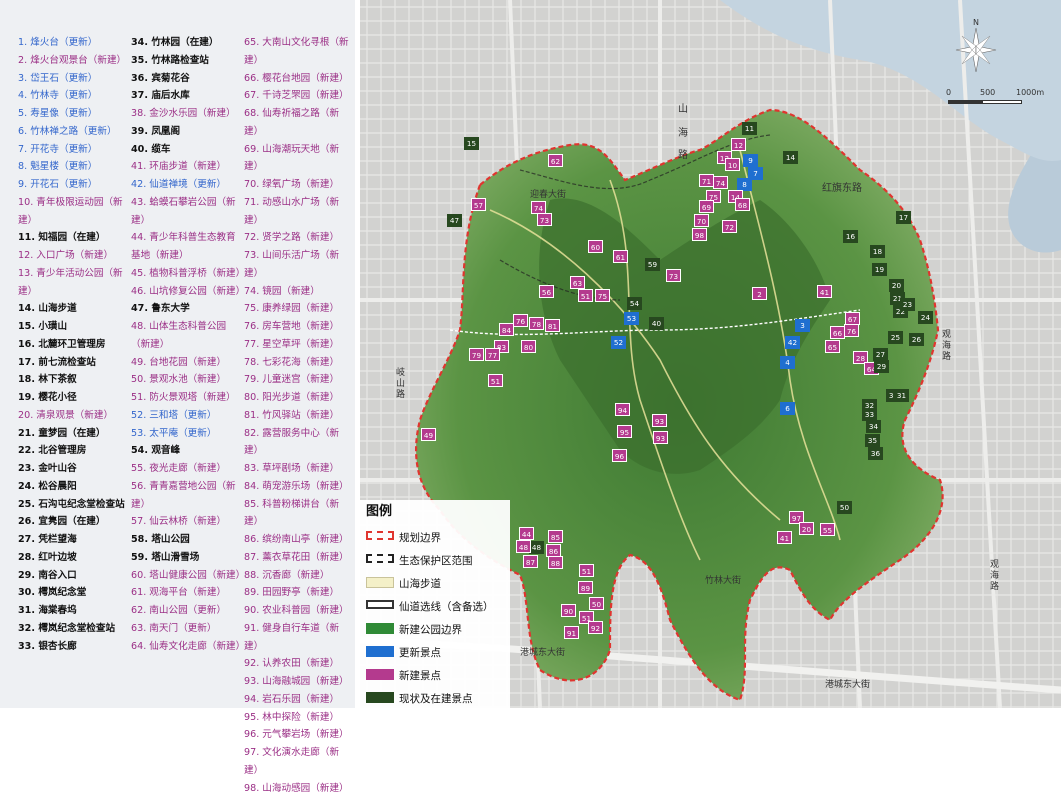 Image resolution: width=1061 pixels, height=797 pixels. What do you see at coordinates (187, 61) in the screenshot?
I see `attraction-list-item: 35. 竹林路检查站` at bounding box center [187, 61].